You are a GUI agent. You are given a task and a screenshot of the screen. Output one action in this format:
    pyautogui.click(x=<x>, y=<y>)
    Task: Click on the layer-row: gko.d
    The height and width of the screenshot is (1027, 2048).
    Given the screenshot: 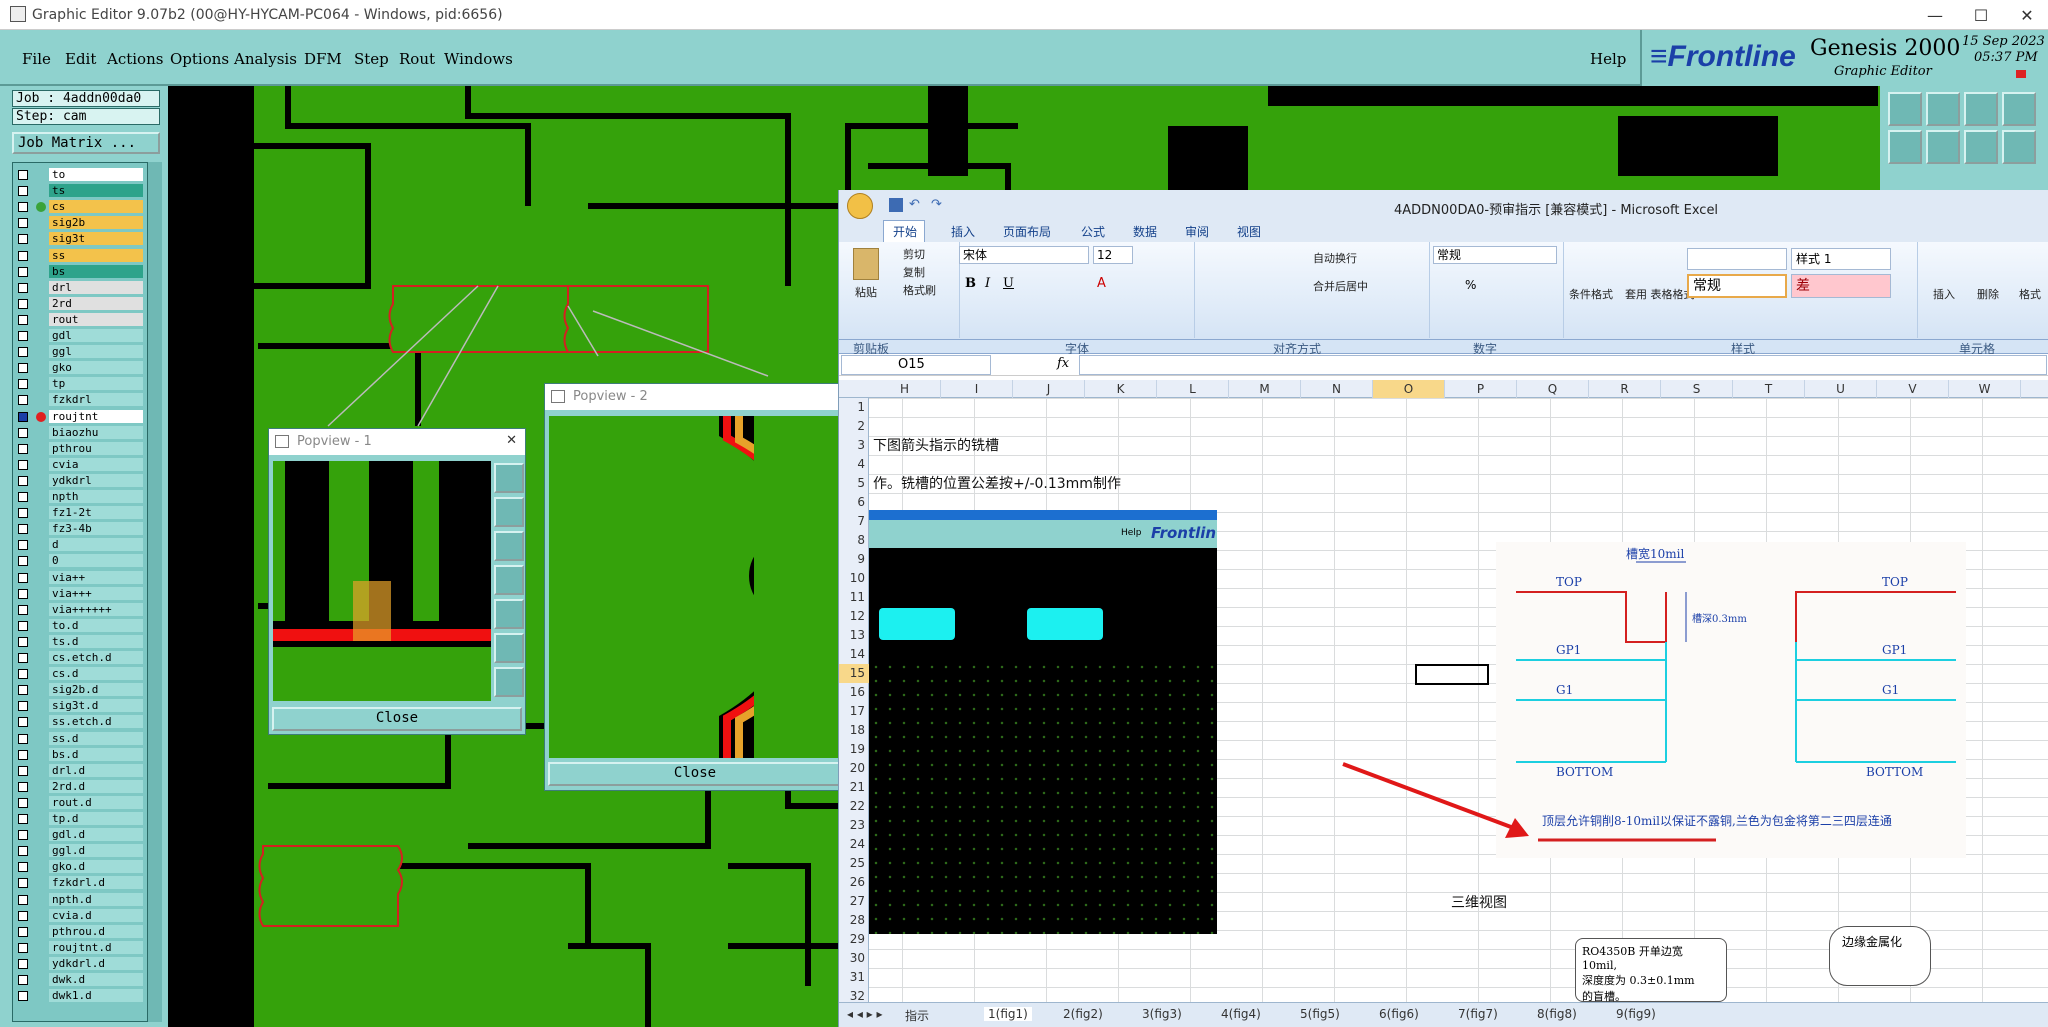 What is the action you would take?
    pyautogui.click(x=79, y=866)
    